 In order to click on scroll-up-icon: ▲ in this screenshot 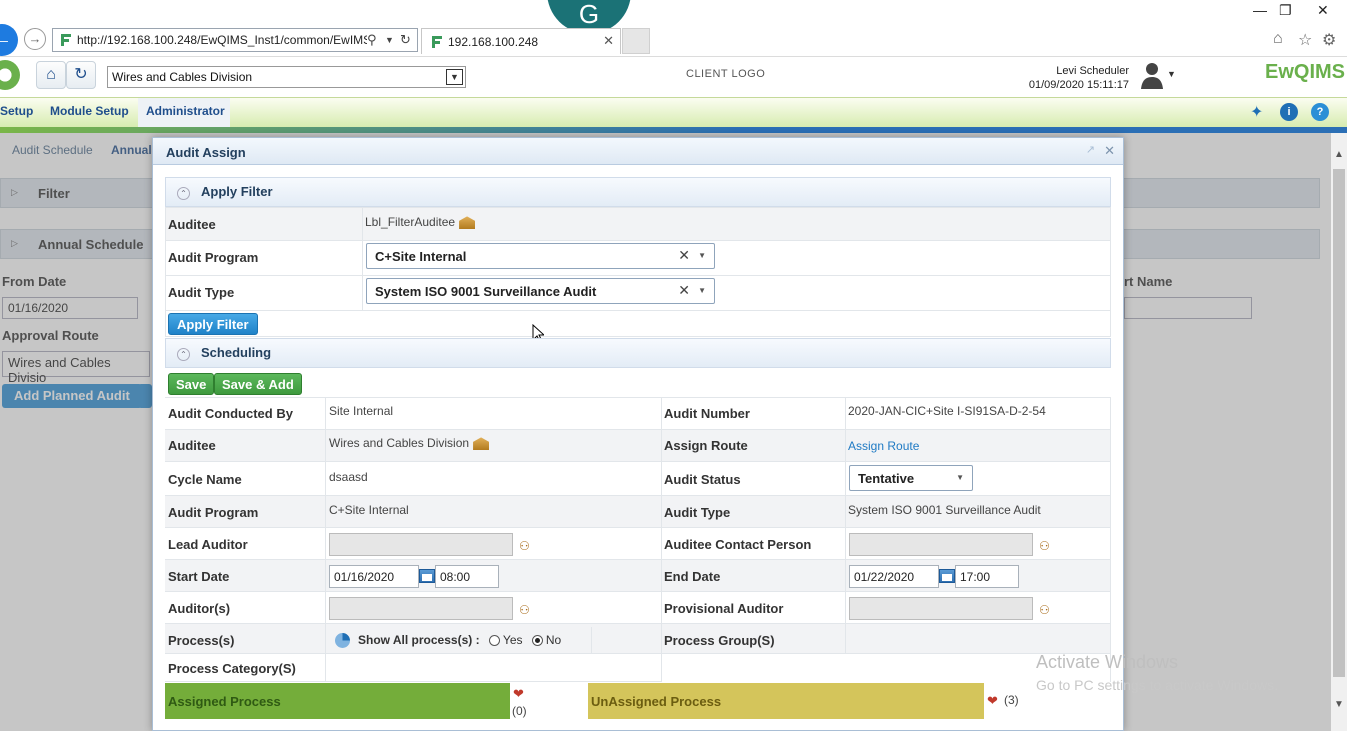, I will do `click(1339, 154)`.